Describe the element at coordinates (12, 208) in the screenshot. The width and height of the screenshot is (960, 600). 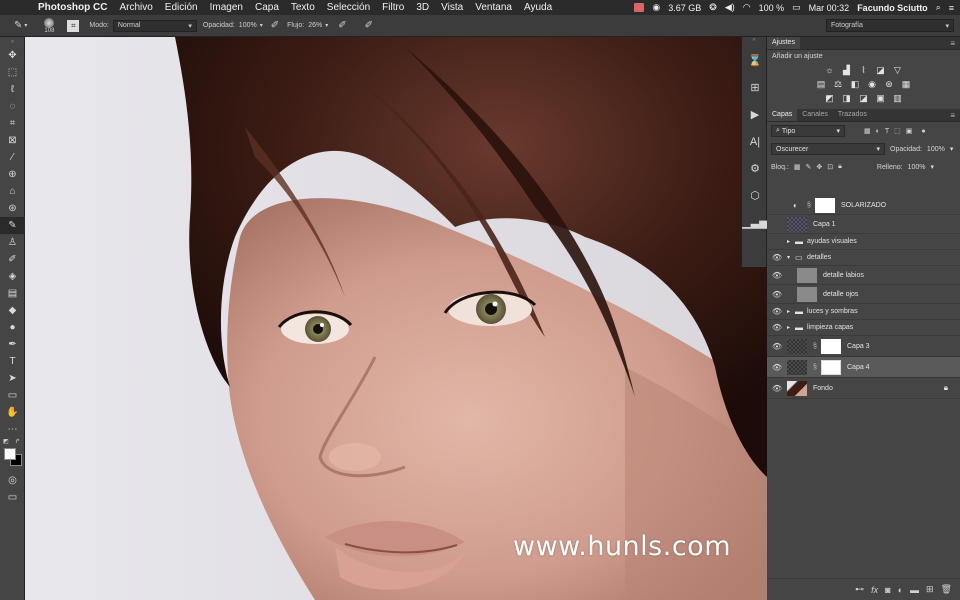
I see `stamp-tool-icon: ⊛` at that location.